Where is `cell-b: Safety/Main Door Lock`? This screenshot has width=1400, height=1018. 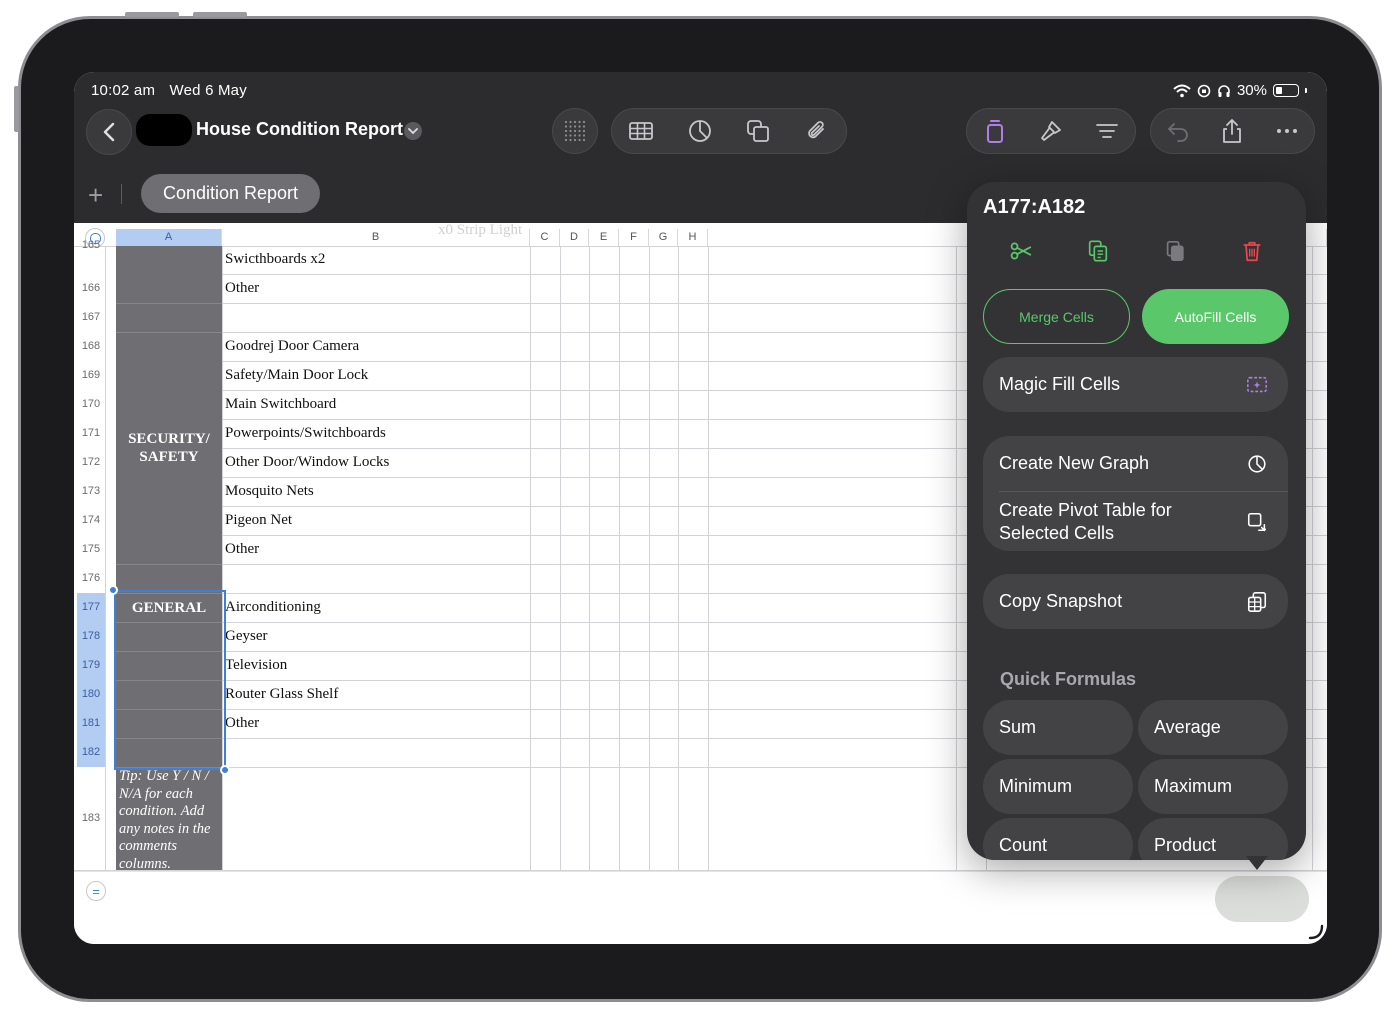 cell-b: Safety/Main Door Lock is located at coordinates (296, 375).